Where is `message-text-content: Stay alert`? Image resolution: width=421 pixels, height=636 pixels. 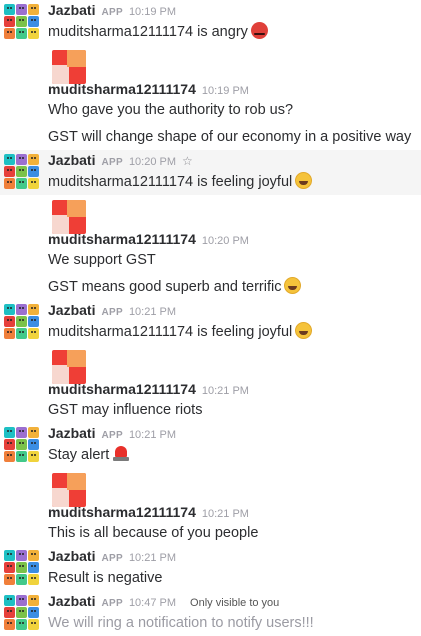
message-text-content: Stay alert is located at coordinates (79, 455).